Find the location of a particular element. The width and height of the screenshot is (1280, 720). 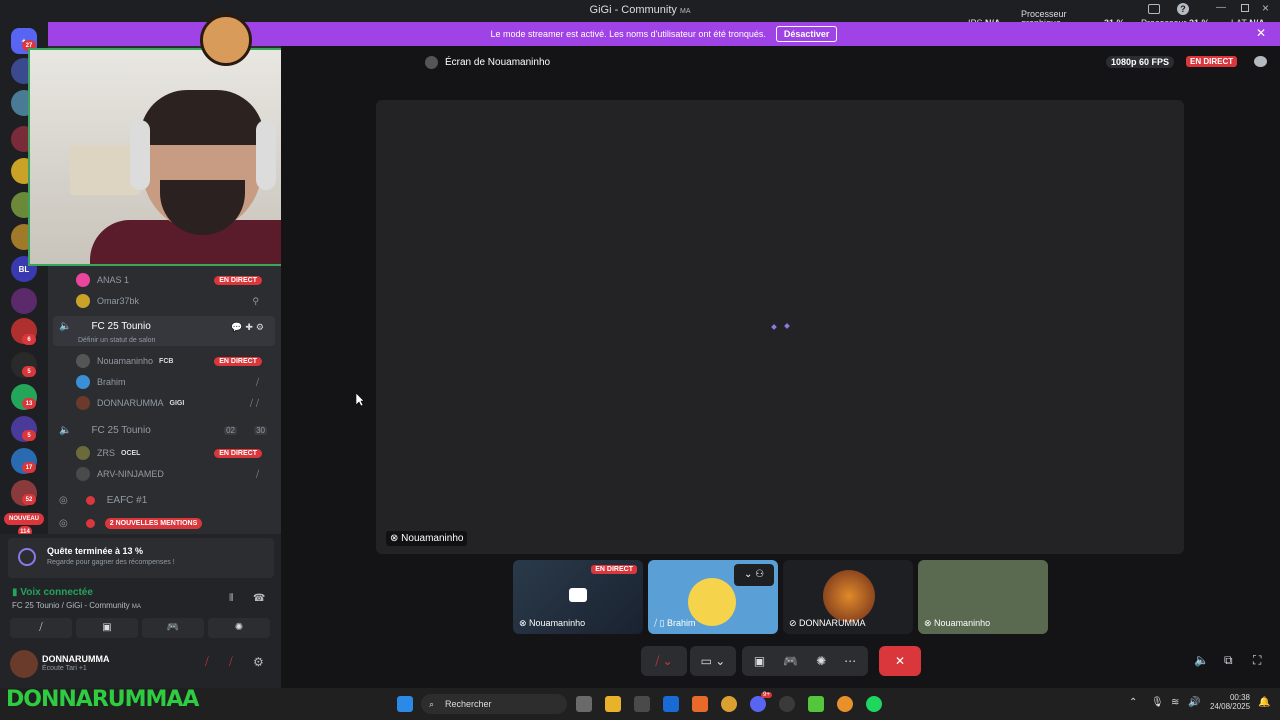

close-window-icon: × is located at coordinates (1265, 8).